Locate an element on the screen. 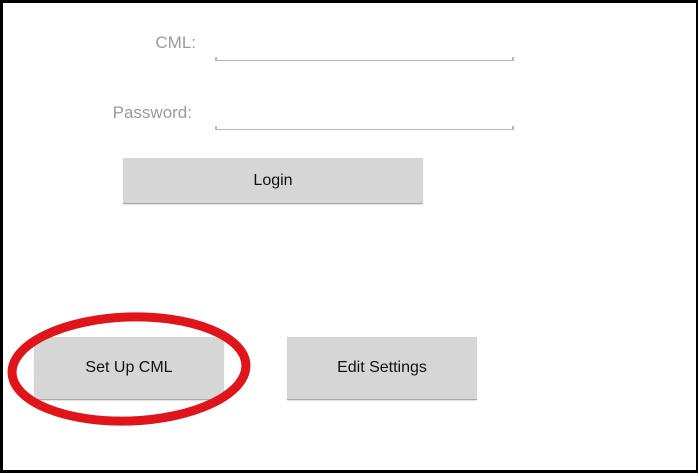  login-button: Login is located at coordinates (273, 181).